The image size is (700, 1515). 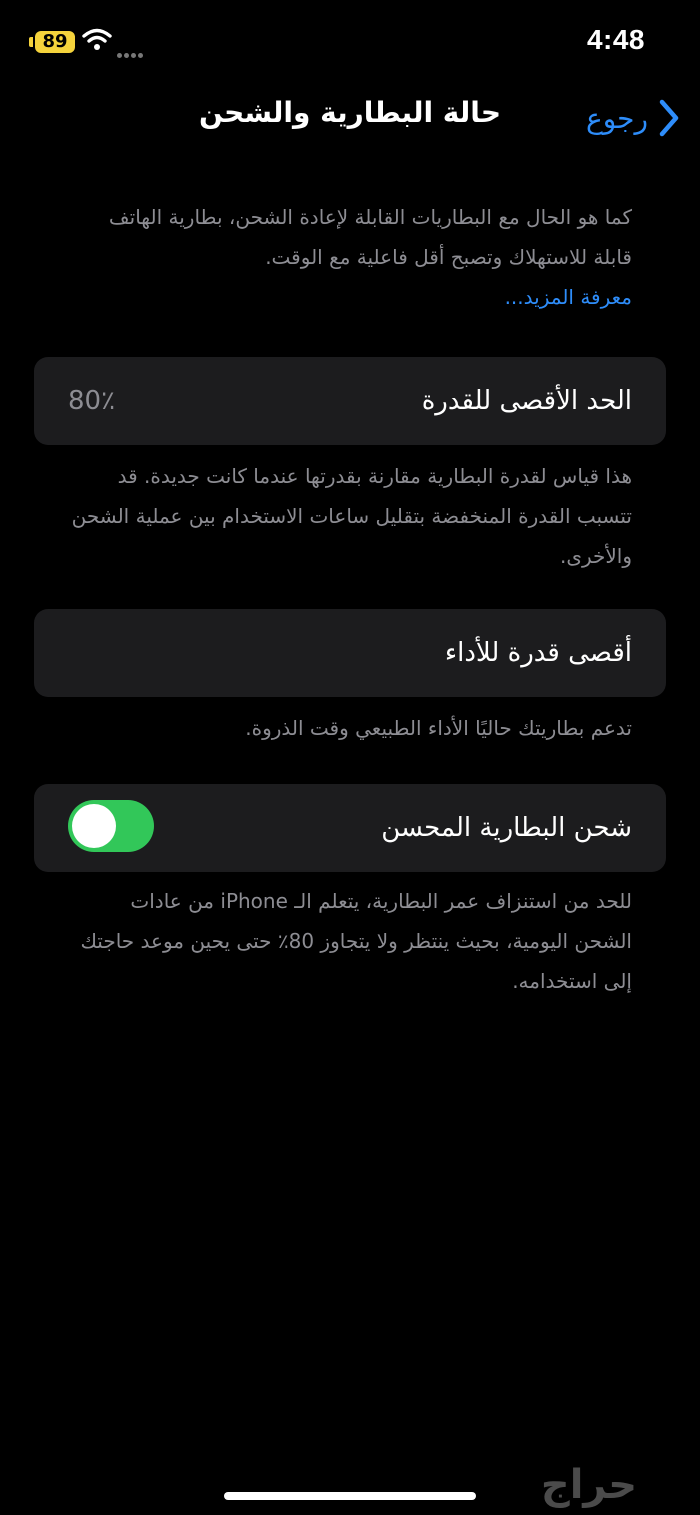 I want to click on battery-icon: 89, so click(x=55, y=42).